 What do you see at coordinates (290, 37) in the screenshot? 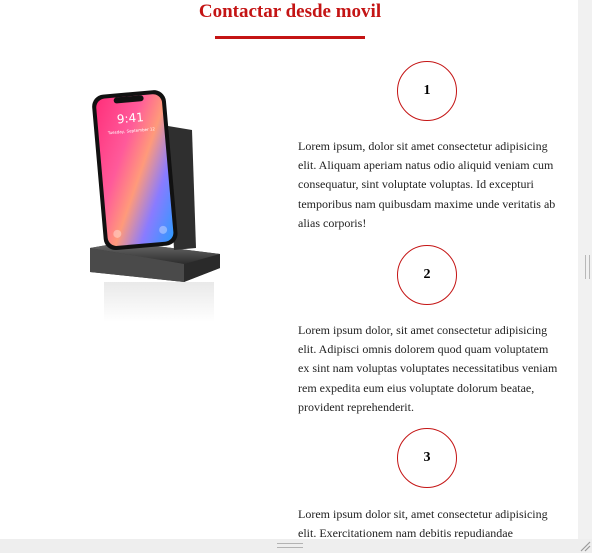
I see `title-underline` at bounding box center [290, 37].